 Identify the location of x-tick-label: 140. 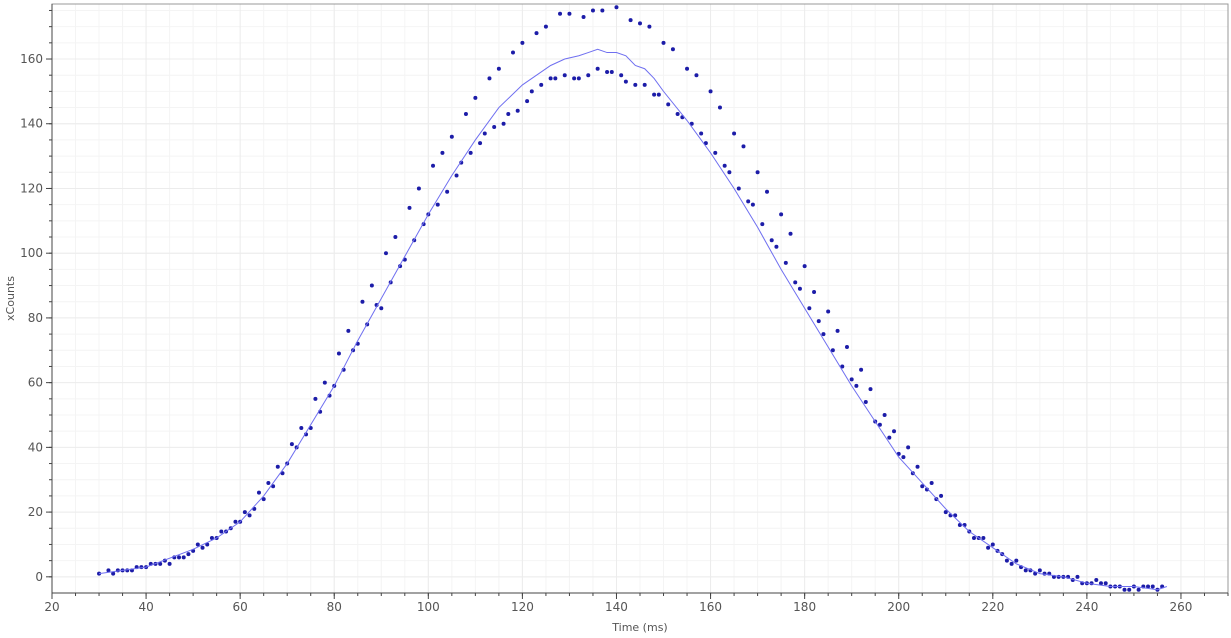
(616, 607).